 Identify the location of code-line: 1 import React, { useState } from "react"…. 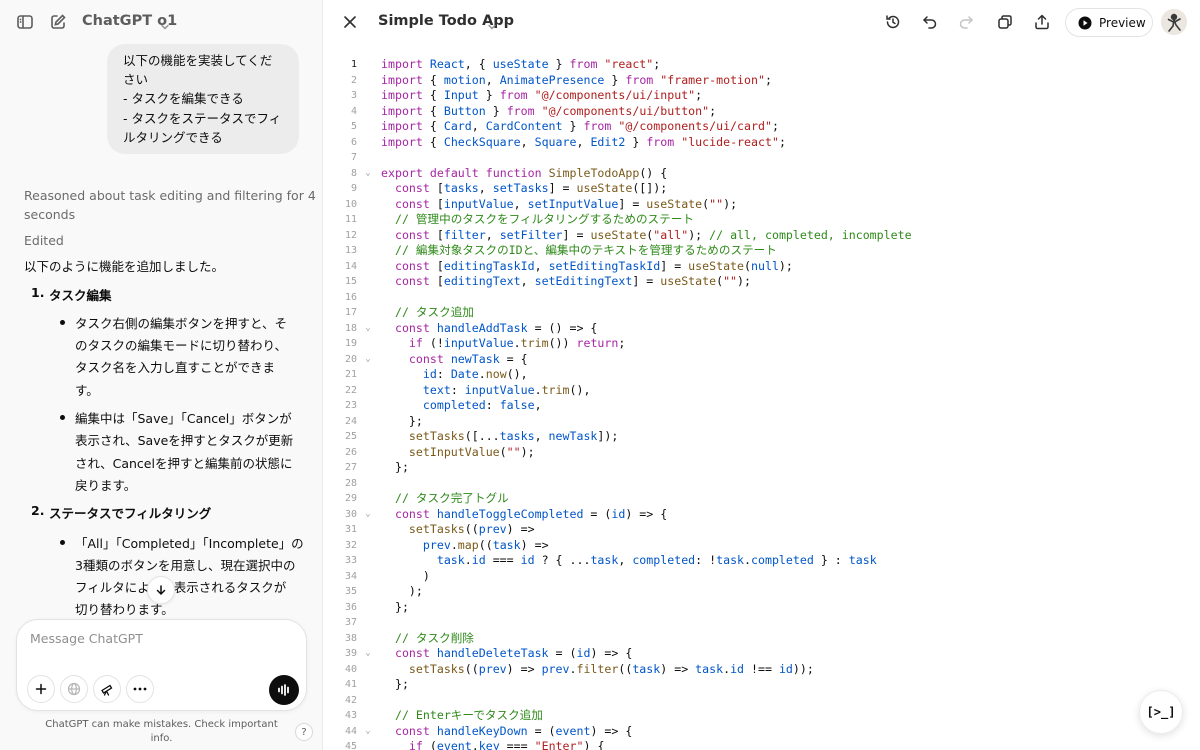
(762, 65).